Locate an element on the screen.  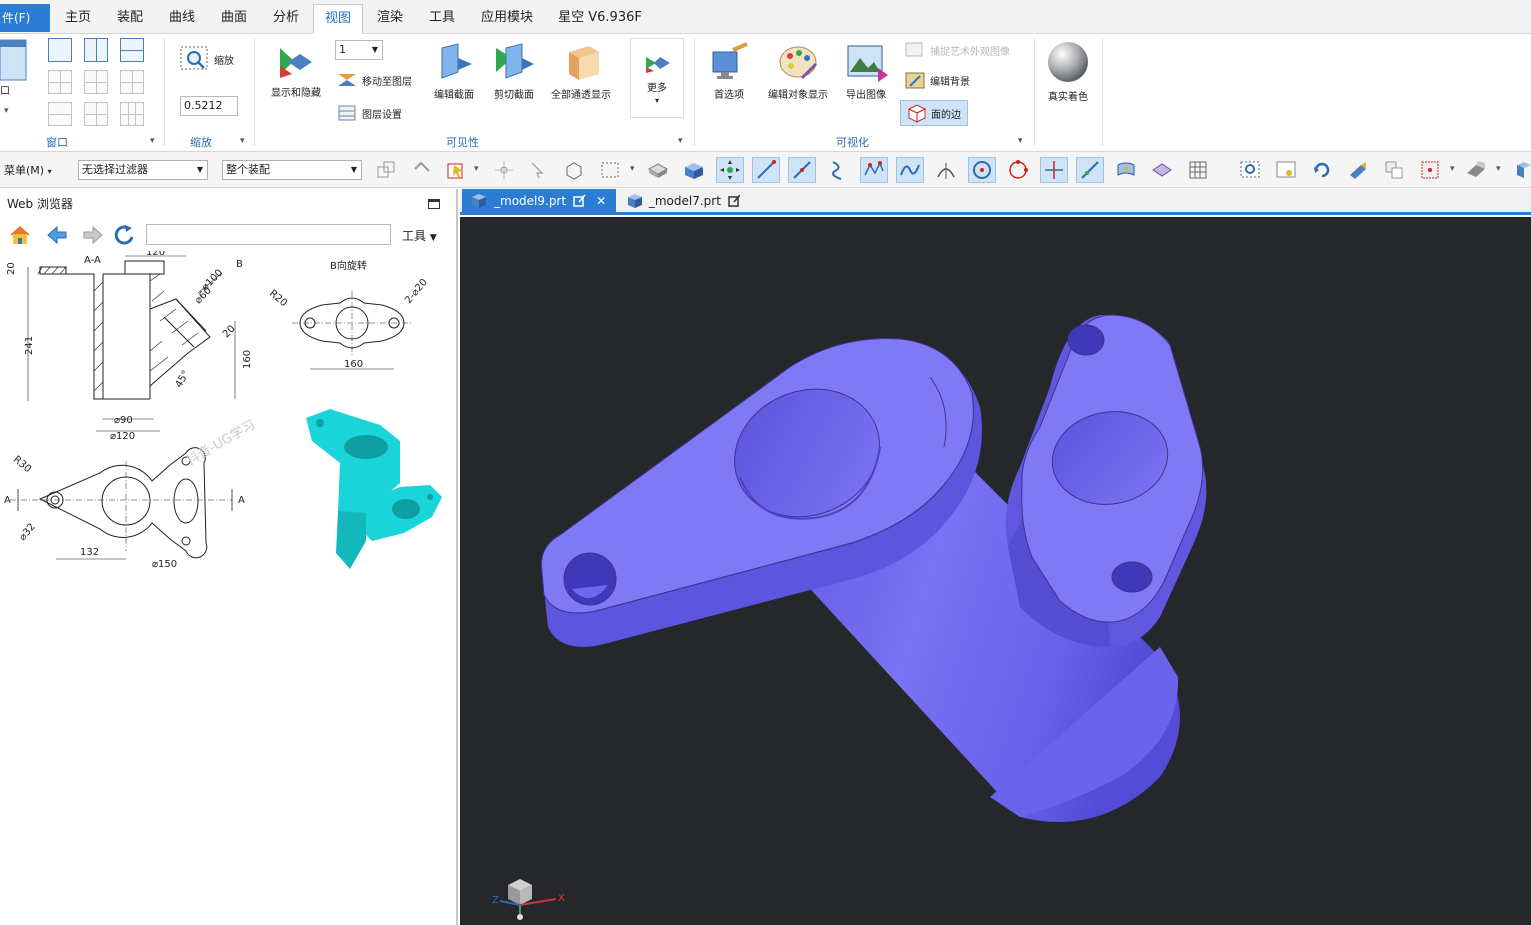
select-feature-icon is located at coordinates (456, 170).